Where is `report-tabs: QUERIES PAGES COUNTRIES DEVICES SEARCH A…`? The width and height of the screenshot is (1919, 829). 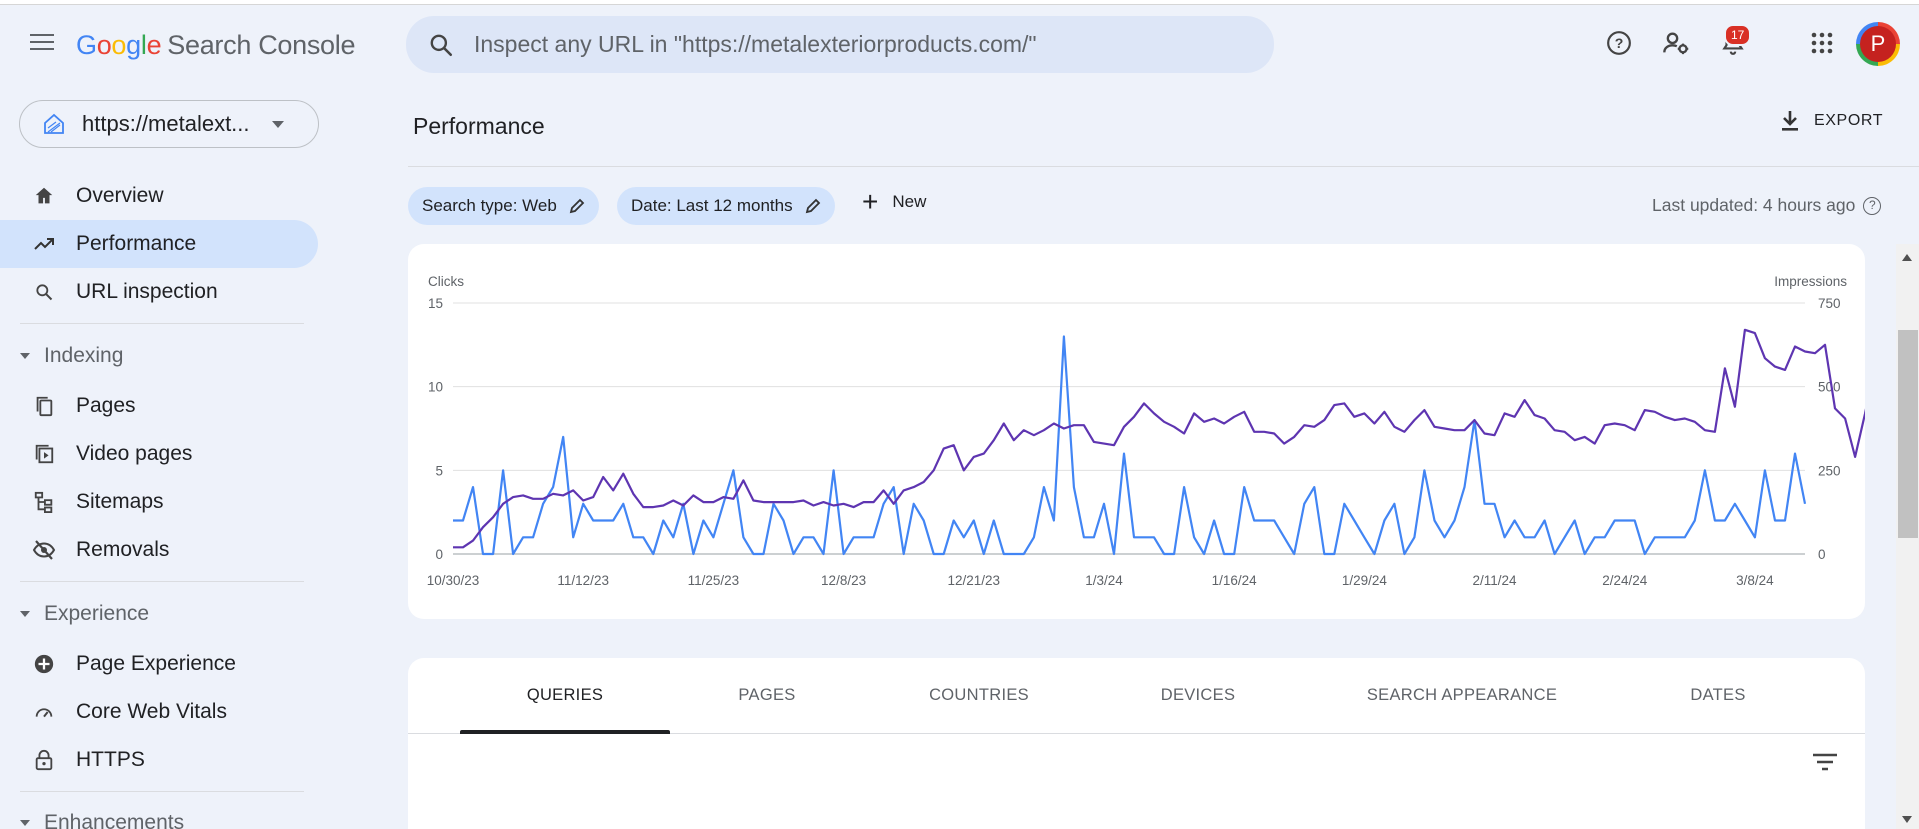
report-tabs: QUERIES PAGES COUNTRIES DEVICES SEARCH A… is located at coordinates (1136, 696).